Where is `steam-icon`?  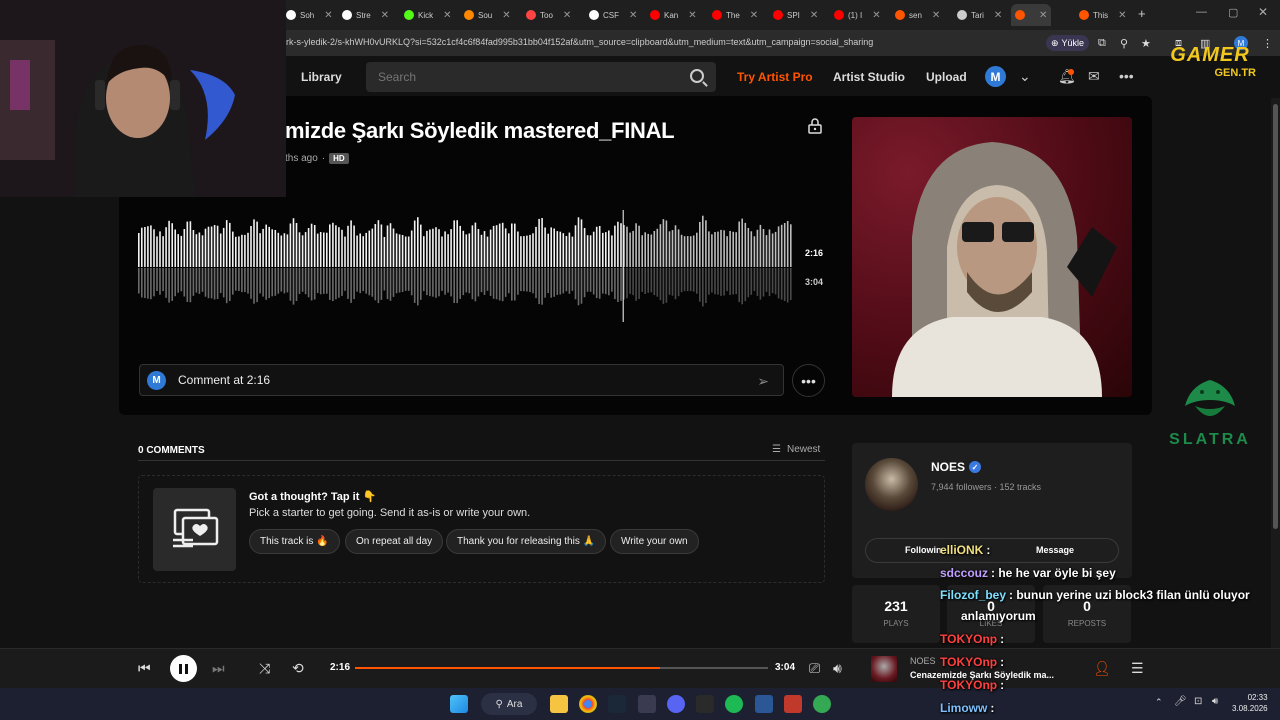
steam-icon is located at coordinates (617, 704).